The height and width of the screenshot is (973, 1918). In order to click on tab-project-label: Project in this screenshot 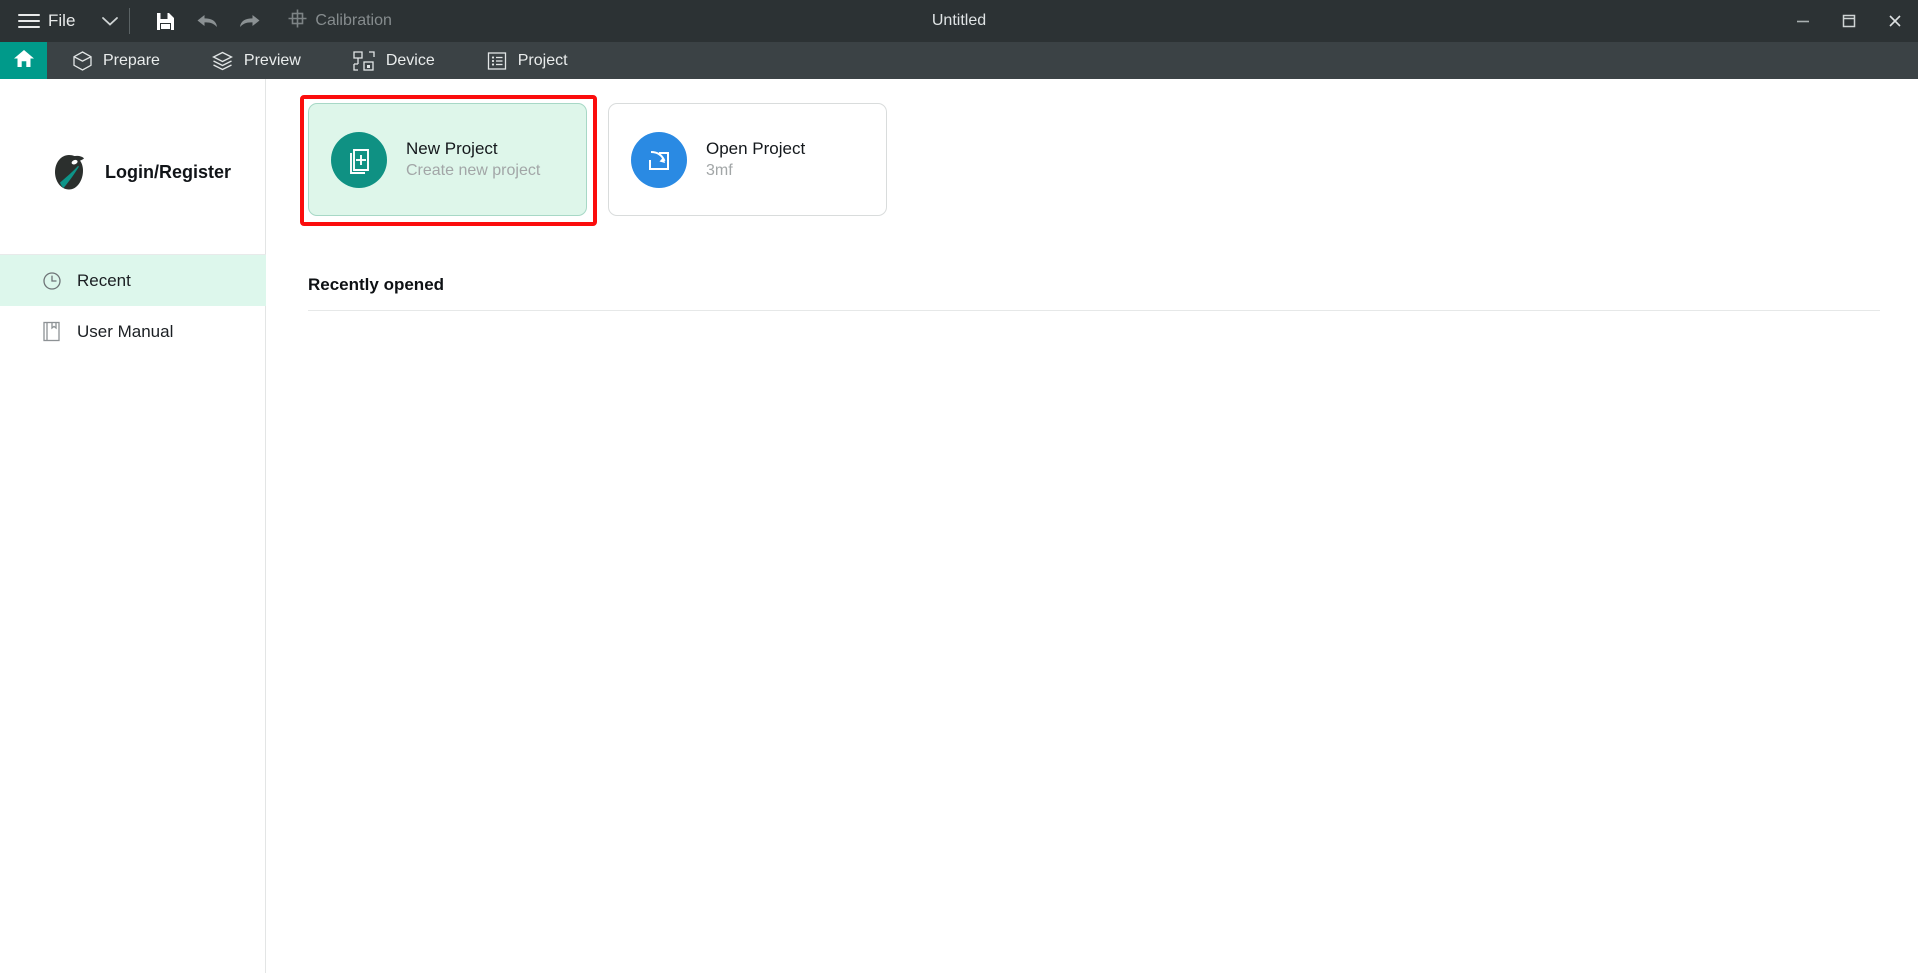, I will do `click(542, 60)`.